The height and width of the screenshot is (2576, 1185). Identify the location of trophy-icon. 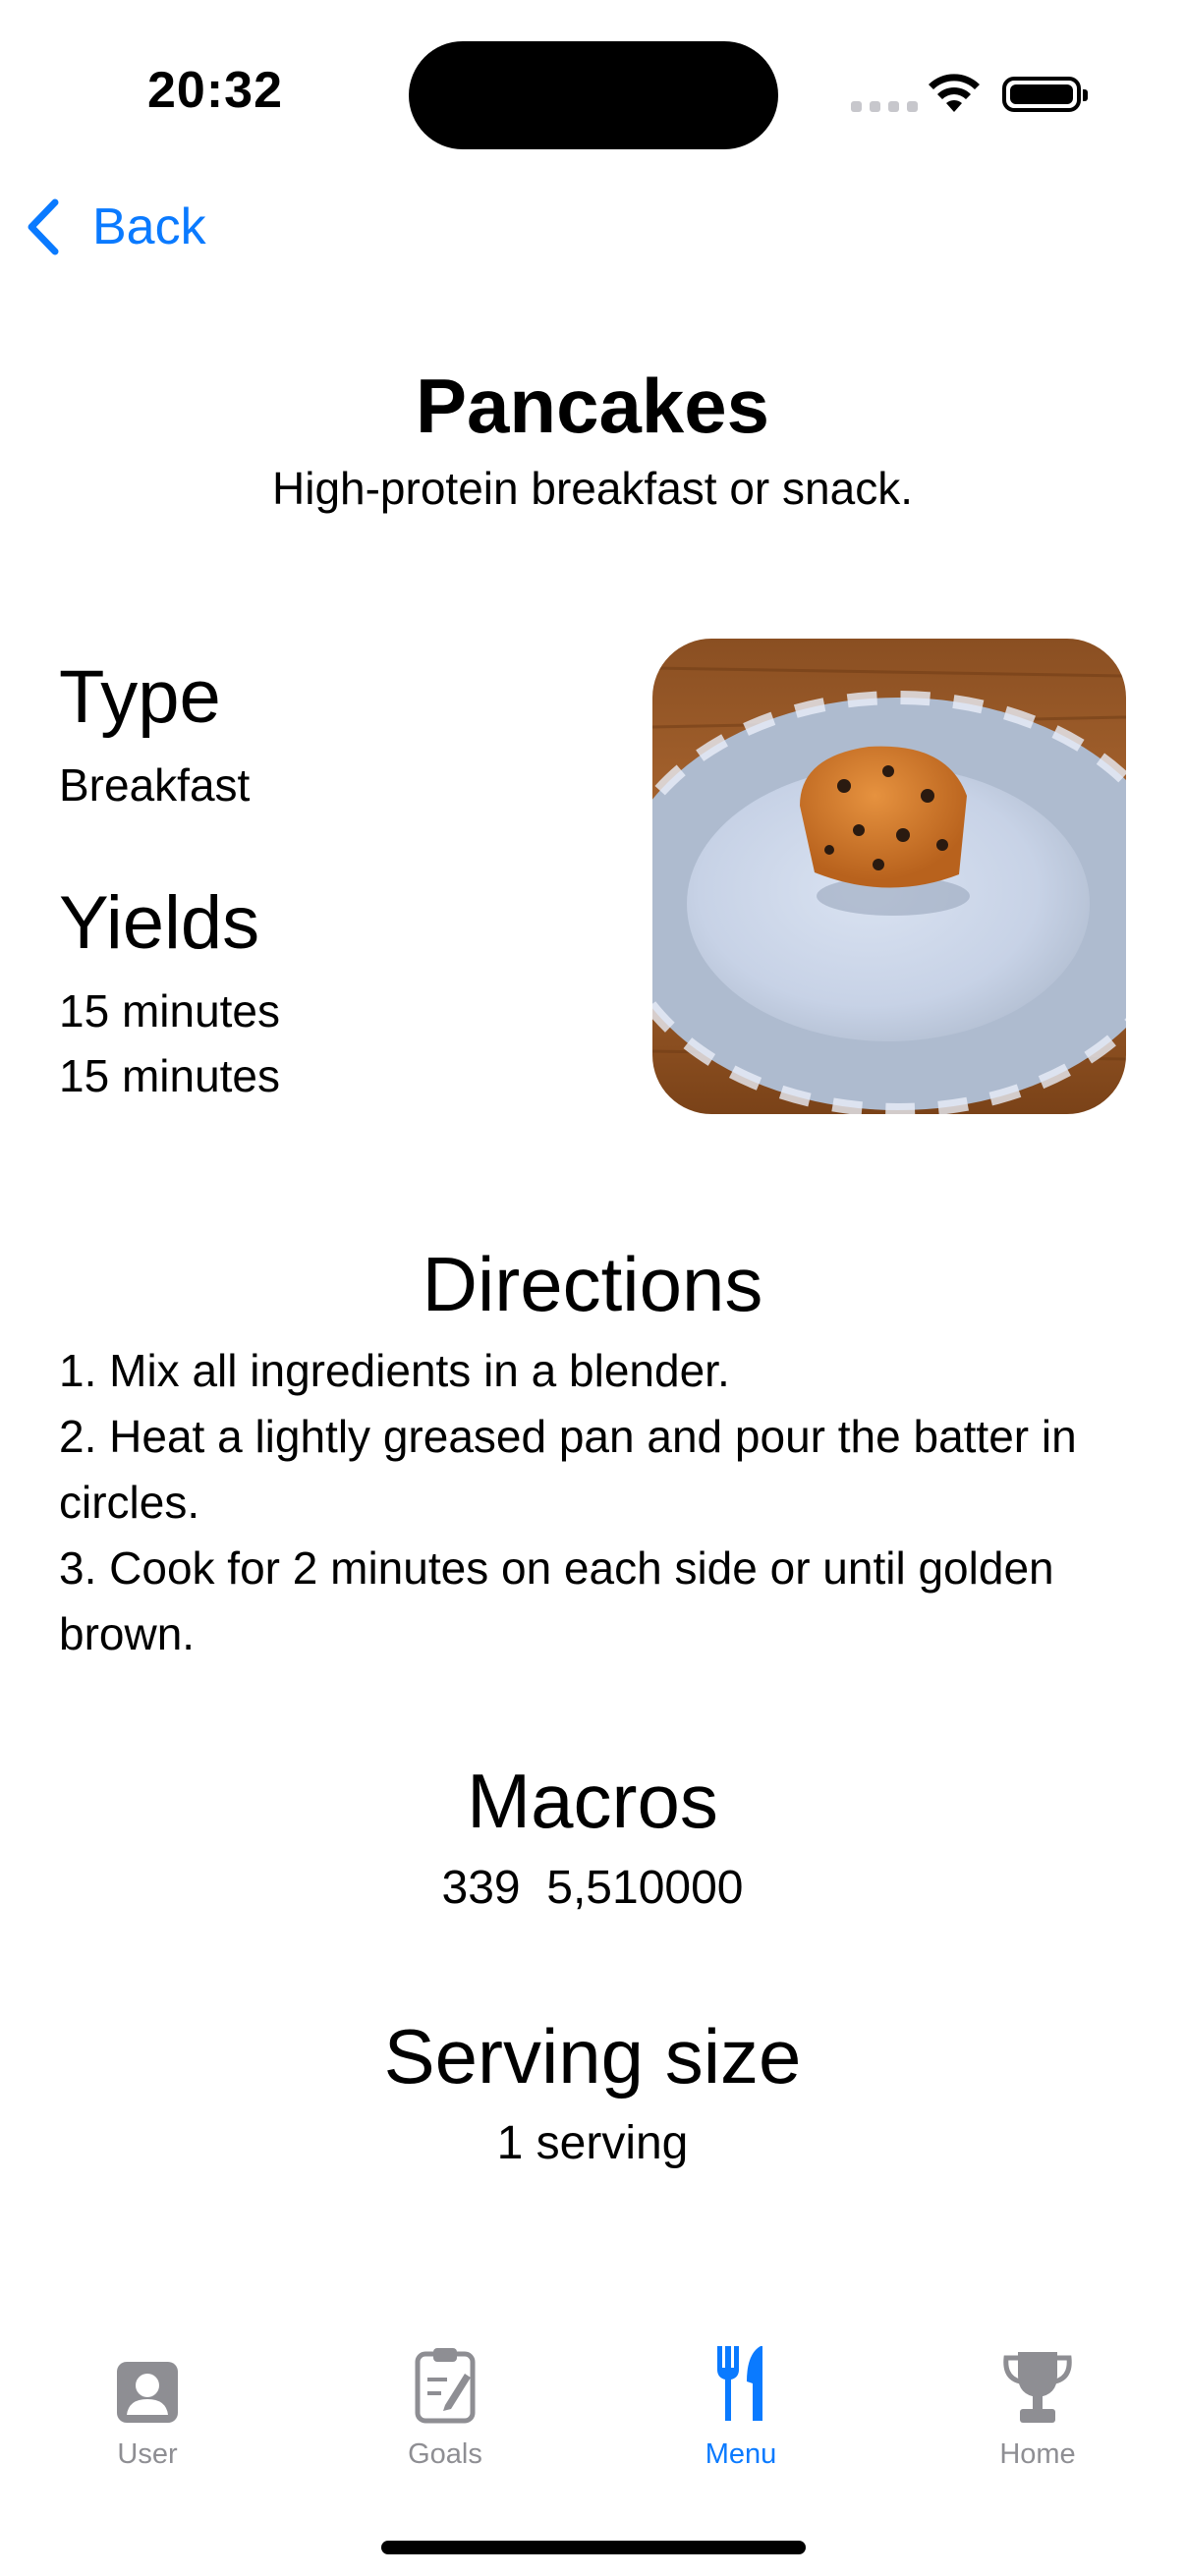
(1038, 2387).